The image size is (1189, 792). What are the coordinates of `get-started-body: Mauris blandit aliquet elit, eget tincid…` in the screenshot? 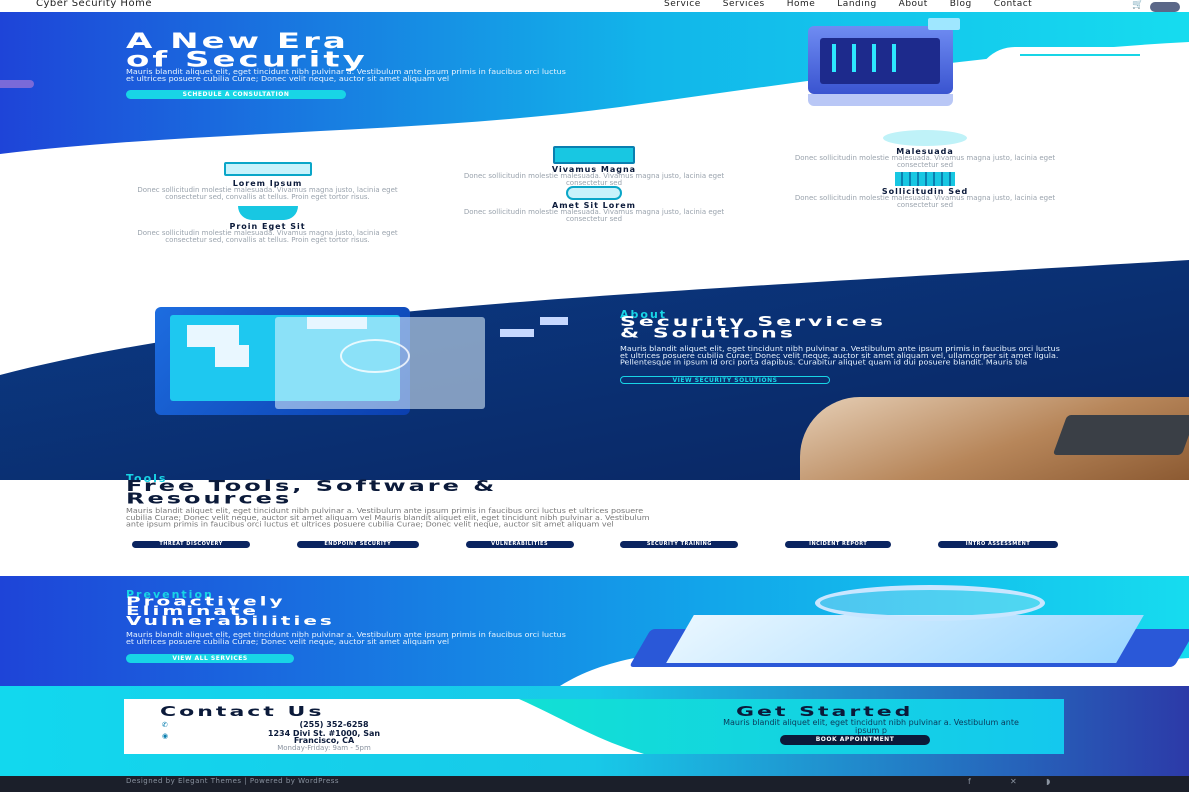 It's located at (871, 726).